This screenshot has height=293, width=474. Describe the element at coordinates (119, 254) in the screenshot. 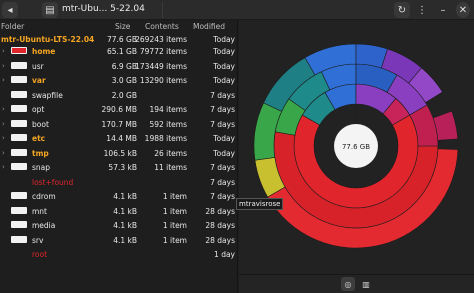

I see `table-row: root 1 day` at that location.